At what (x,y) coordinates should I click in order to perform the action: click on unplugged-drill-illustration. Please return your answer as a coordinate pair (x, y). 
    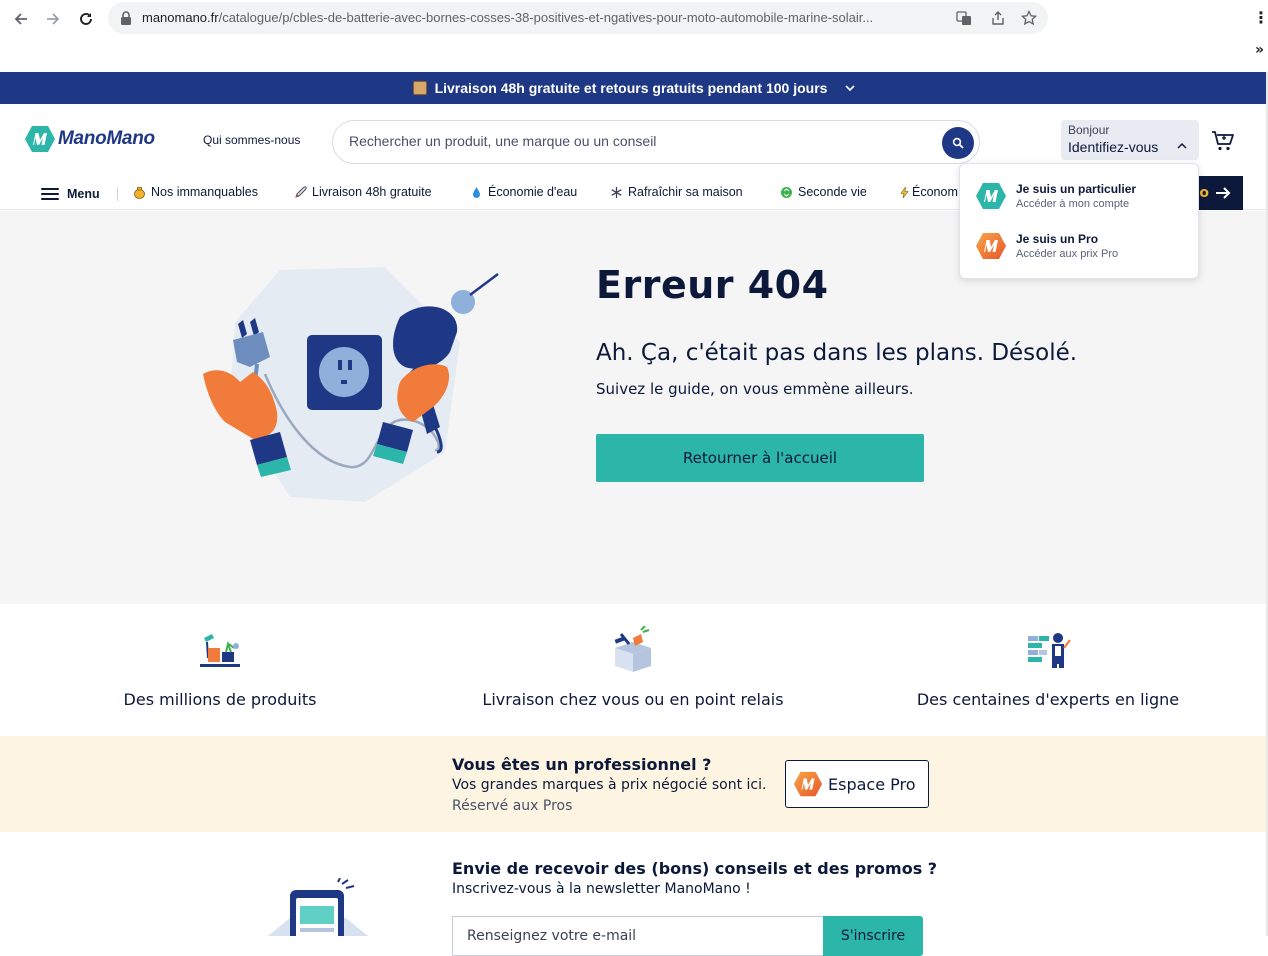
    Looking at the image, I should click on (351, 384).